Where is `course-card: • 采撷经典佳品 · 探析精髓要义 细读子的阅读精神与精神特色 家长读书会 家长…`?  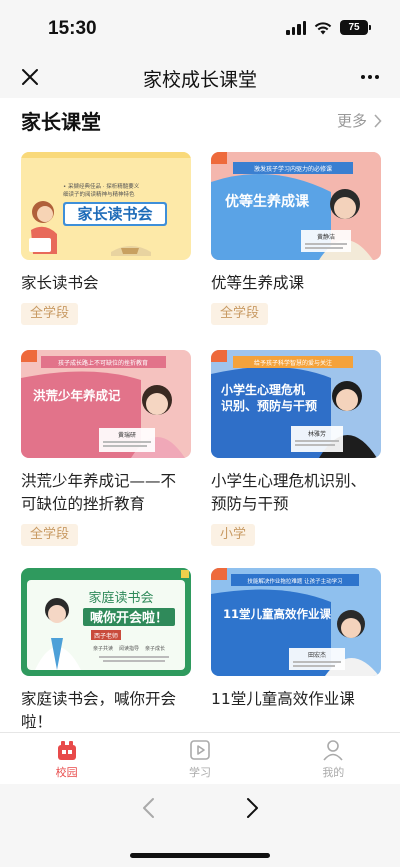
course-card: • 采撷经典佳品 · 探析精髓要义 细读子的阅读精神与精神特色 家长读书会 家长… is located at coordinates (106, 238).